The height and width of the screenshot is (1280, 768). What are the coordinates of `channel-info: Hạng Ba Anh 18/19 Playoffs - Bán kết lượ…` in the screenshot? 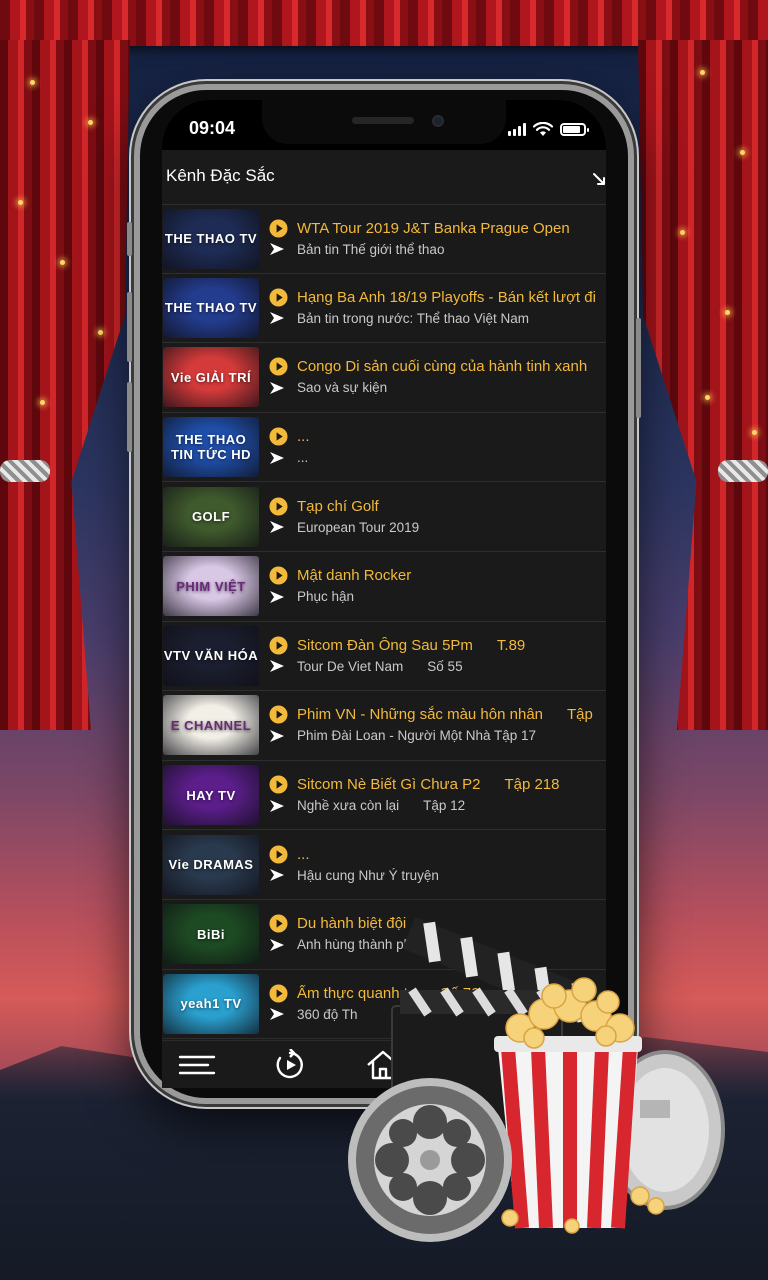 It's located at (437, 307).